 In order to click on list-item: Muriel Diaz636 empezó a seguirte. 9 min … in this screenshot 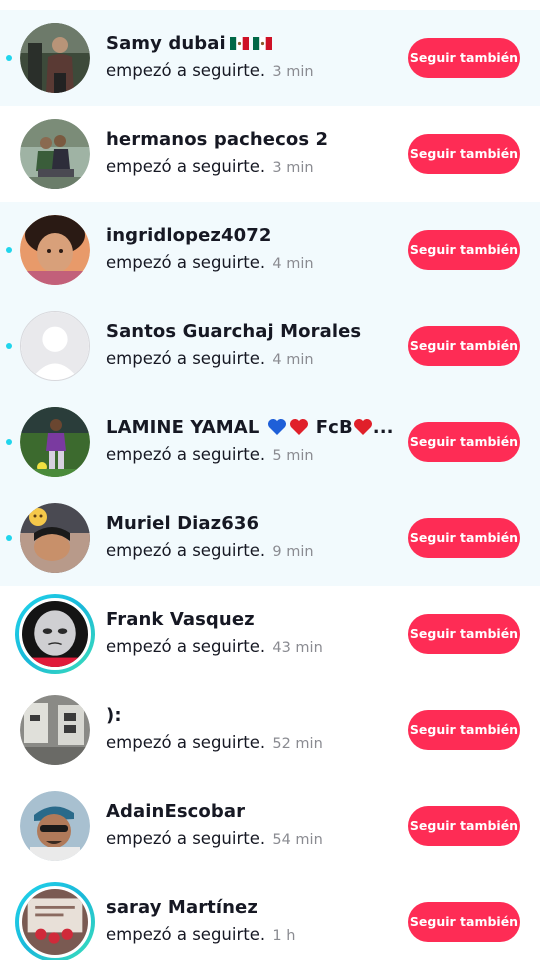, I will do `click(270, 538)`.